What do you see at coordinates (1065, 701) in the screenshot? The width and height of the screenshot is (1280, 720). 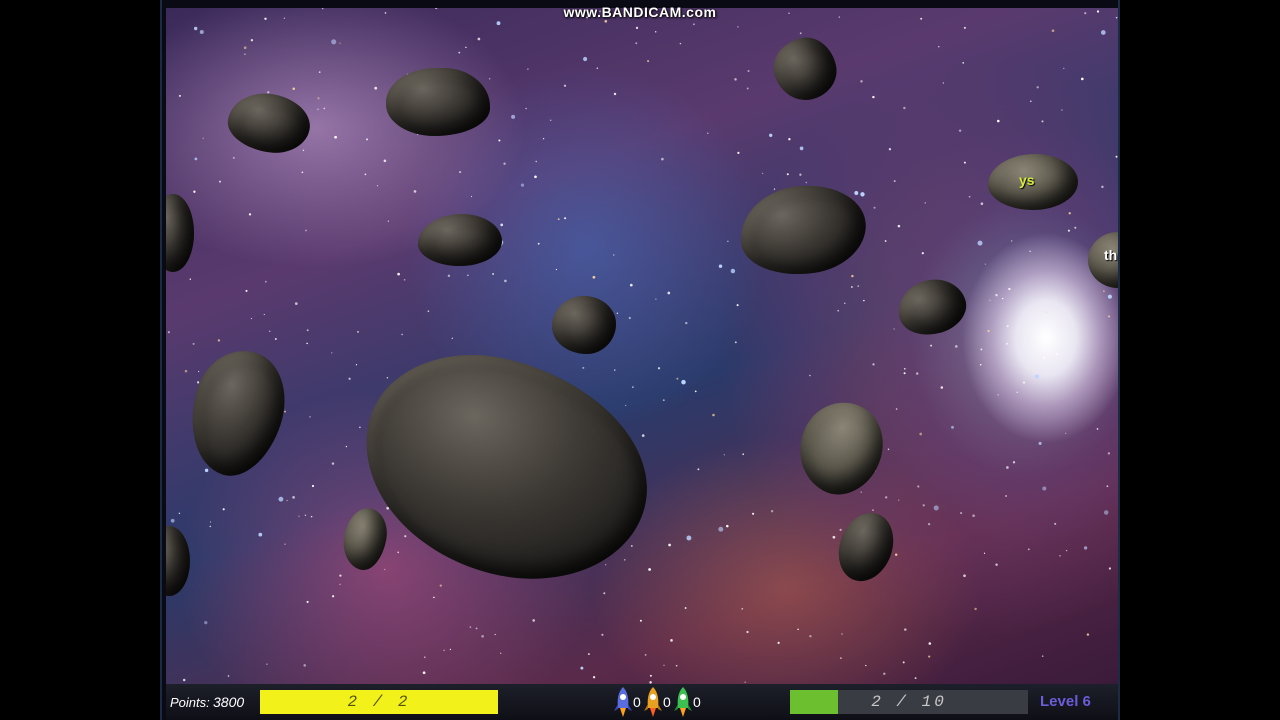 I see `level-label: Level 6` at bounding box center [1065, 701].